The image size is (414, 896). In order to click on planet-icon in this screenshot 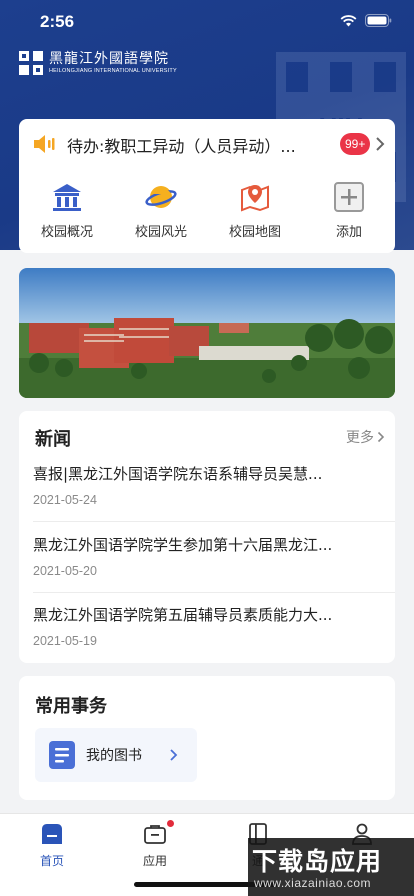, I will do `click(161, 197)`.